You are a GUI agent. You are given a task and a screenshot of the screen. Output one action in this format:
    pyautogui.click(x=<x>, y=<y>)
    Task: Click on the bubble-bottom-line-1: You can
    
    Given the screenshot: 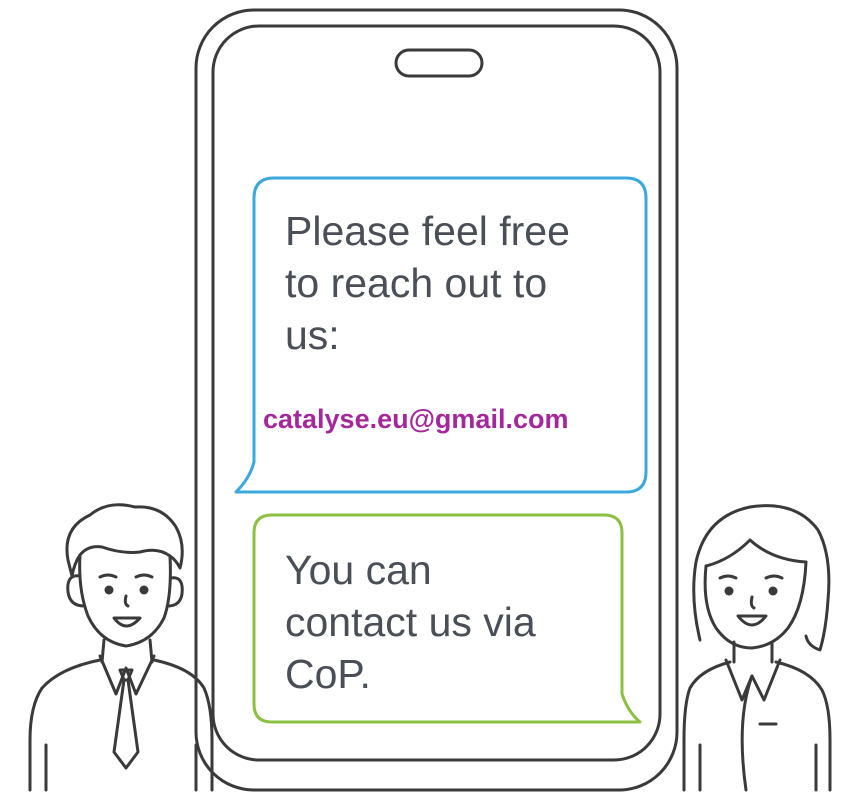 What is the action you would take?
    pyautogui.click(x=358, y=570)
    